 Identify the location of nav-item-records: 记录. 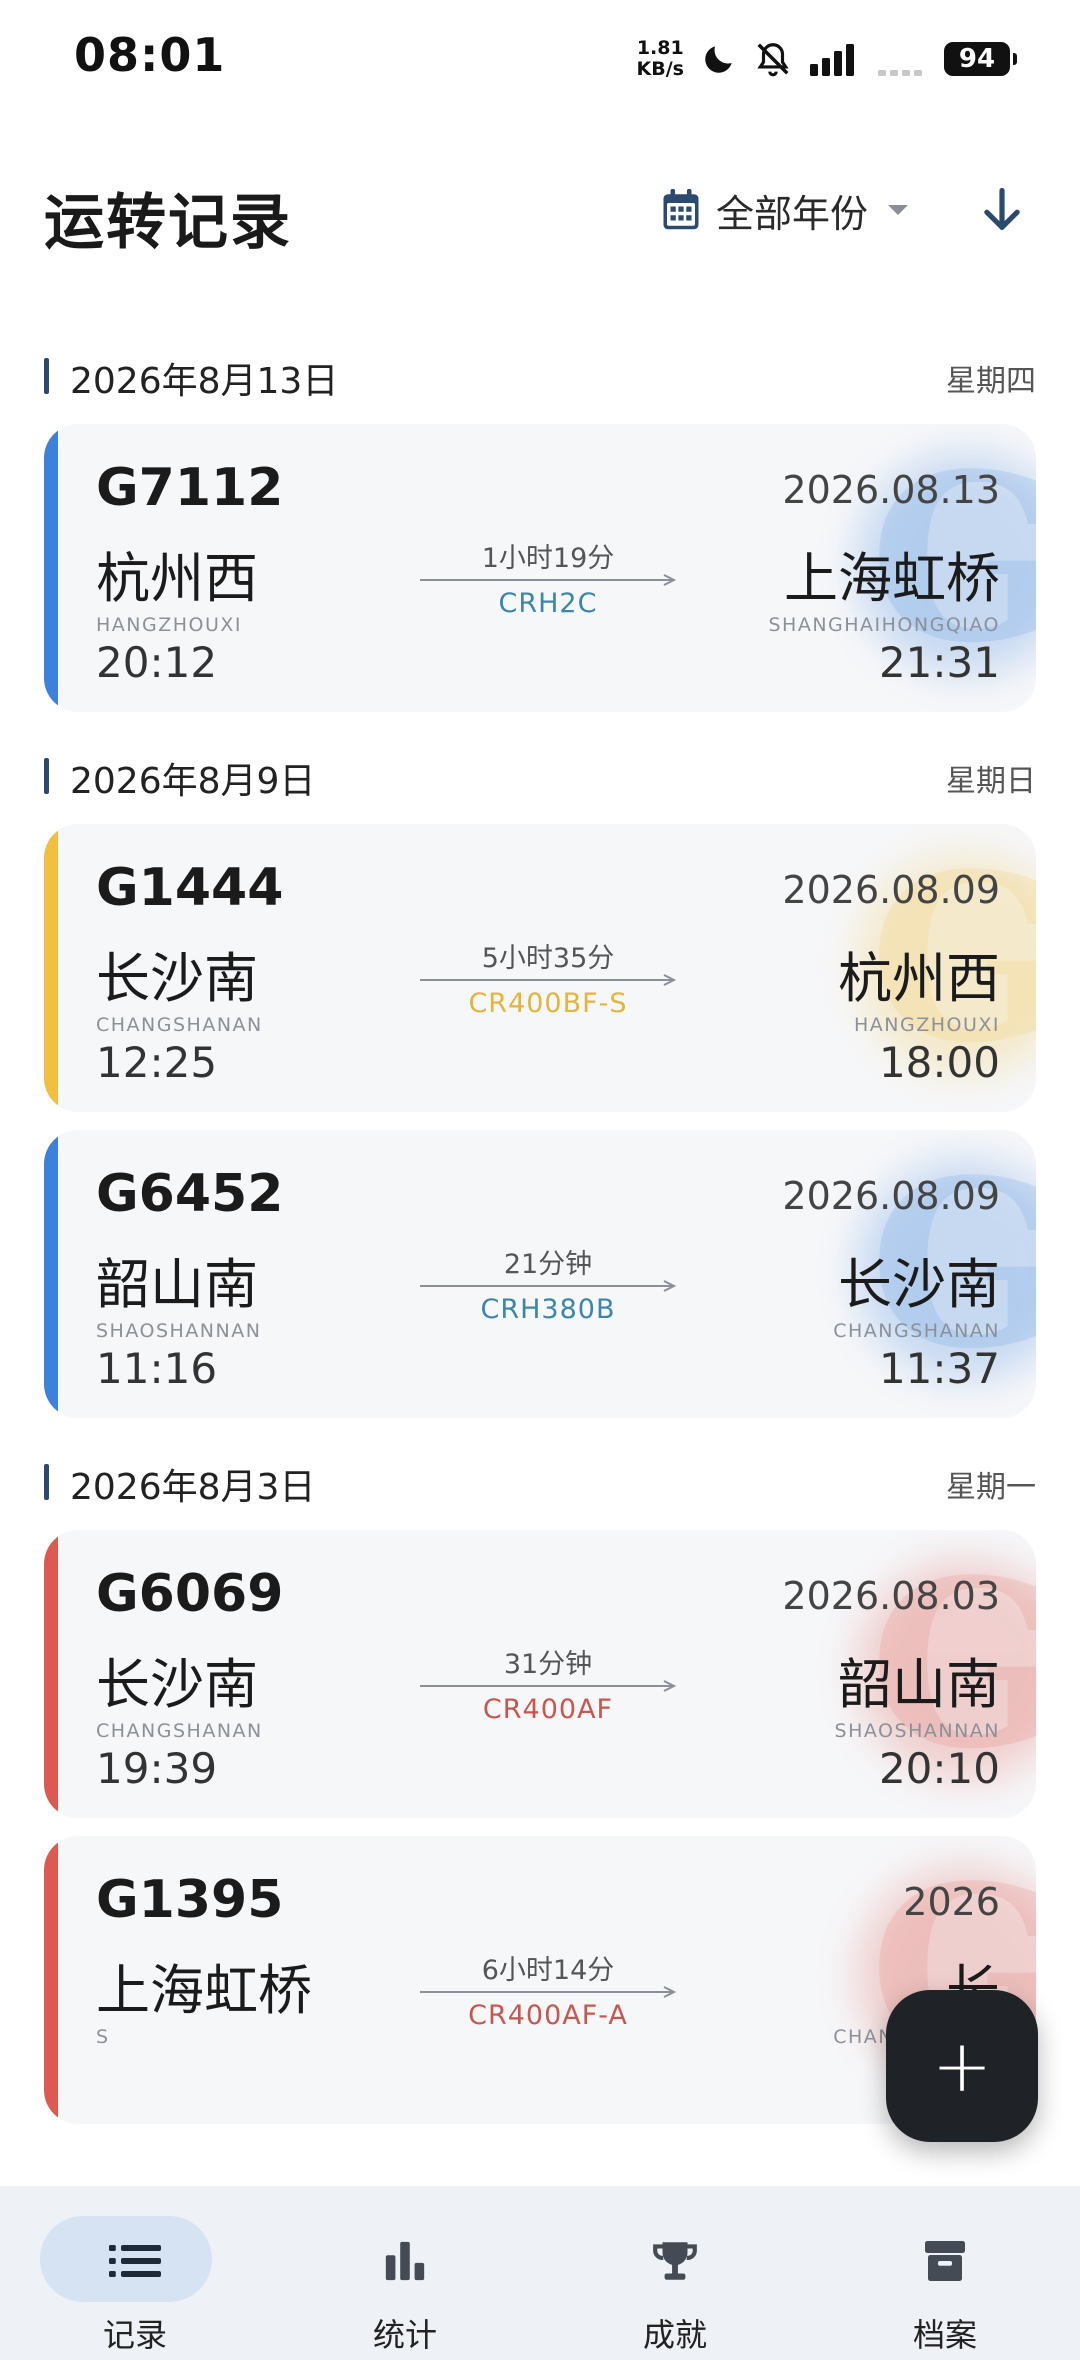
(135, 2273).